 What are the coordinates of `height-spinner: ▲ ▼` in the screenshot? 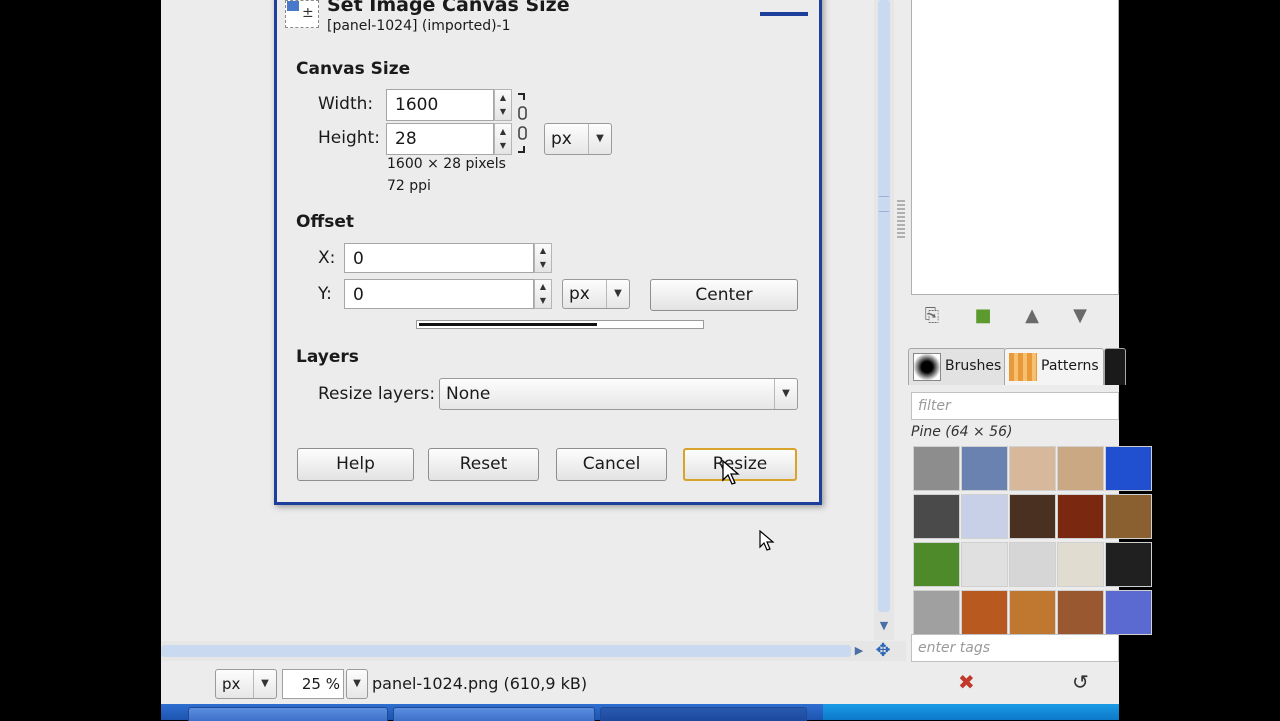 It's located at (503, 139).